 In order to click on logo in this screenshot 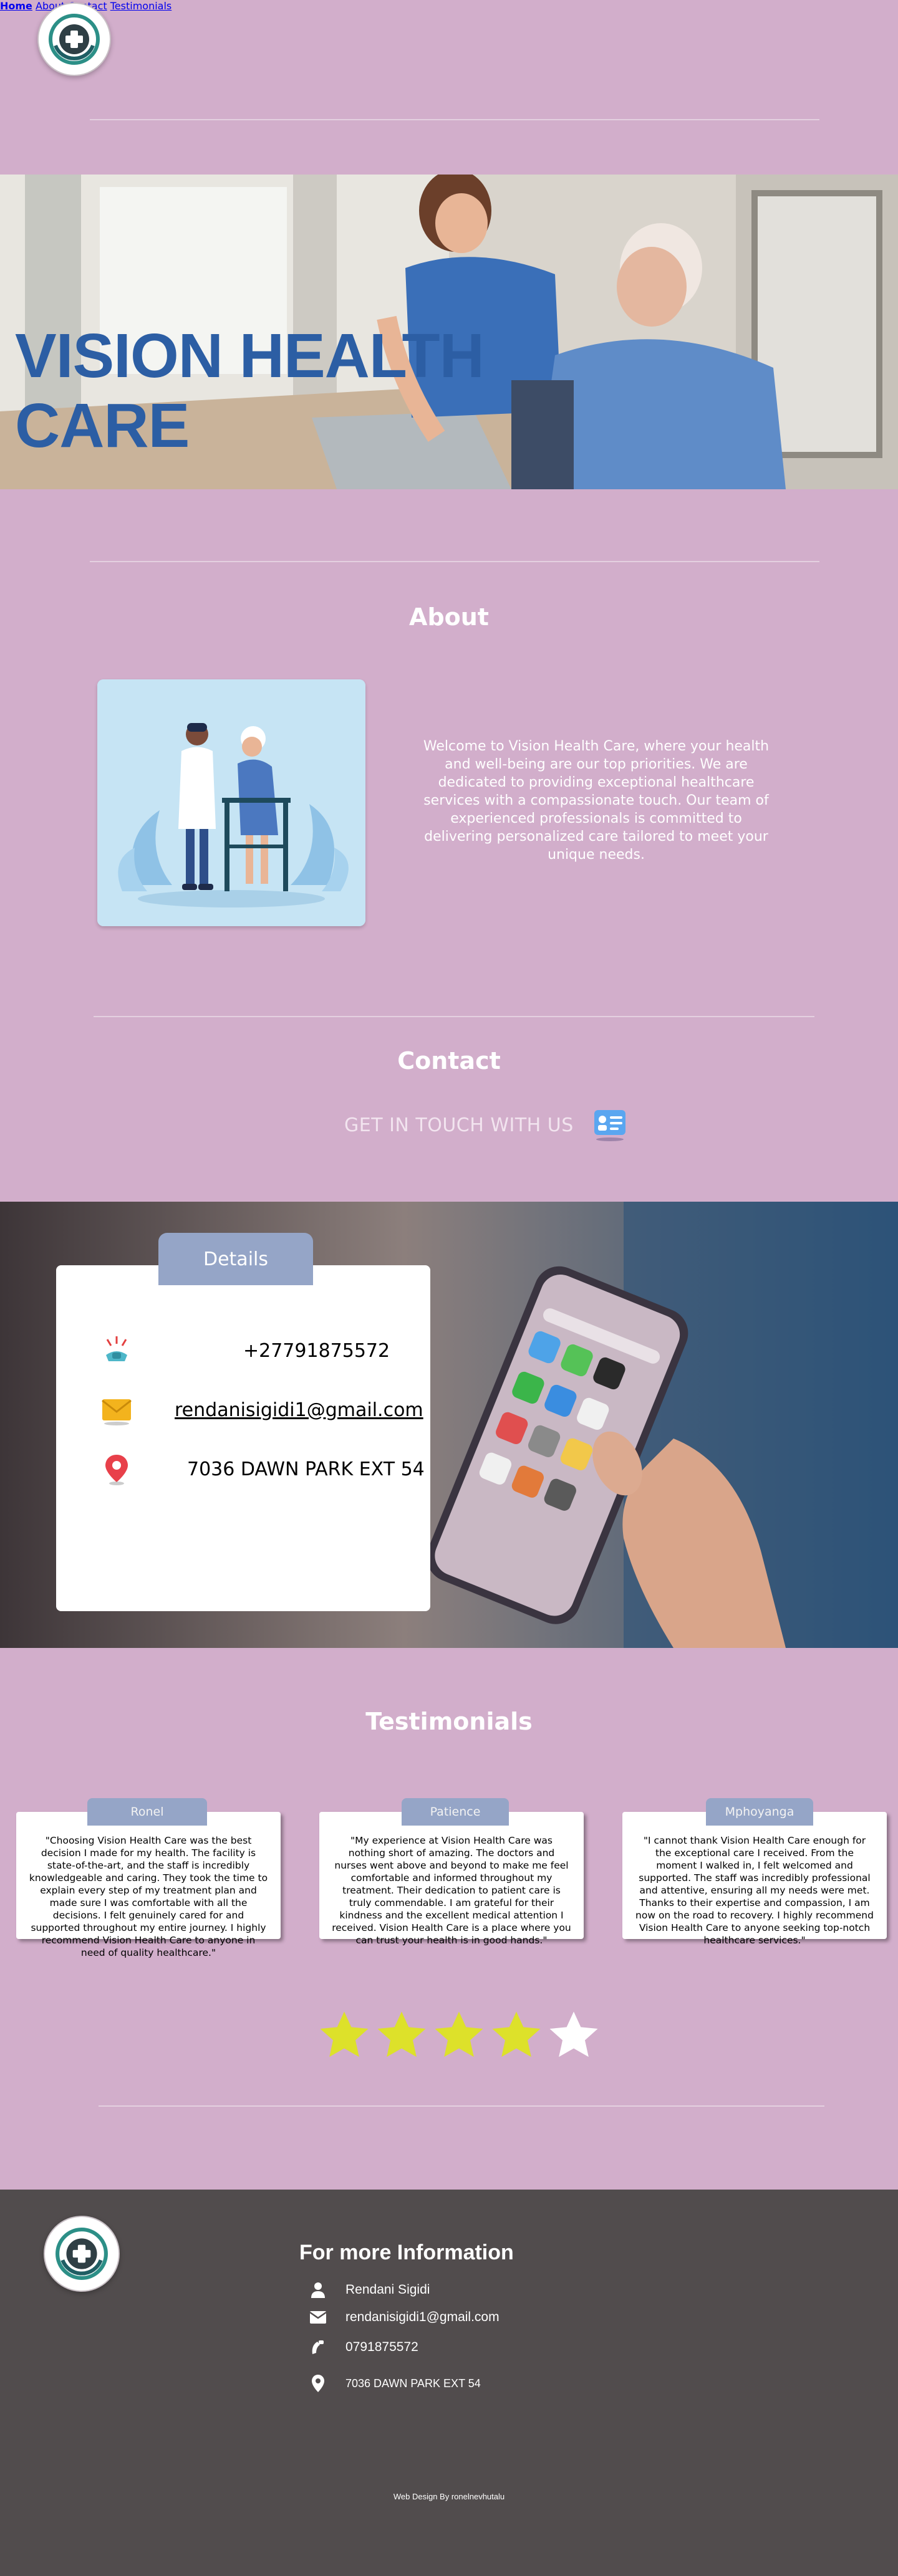, I will do `click(74, 39)`.